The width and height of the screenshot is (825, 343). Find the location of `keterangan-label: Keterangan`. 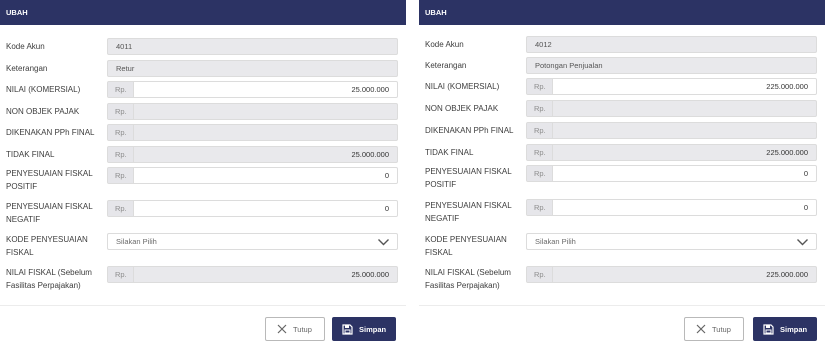

keterangan-label: Keterangan is located at coordinates (446, 65).